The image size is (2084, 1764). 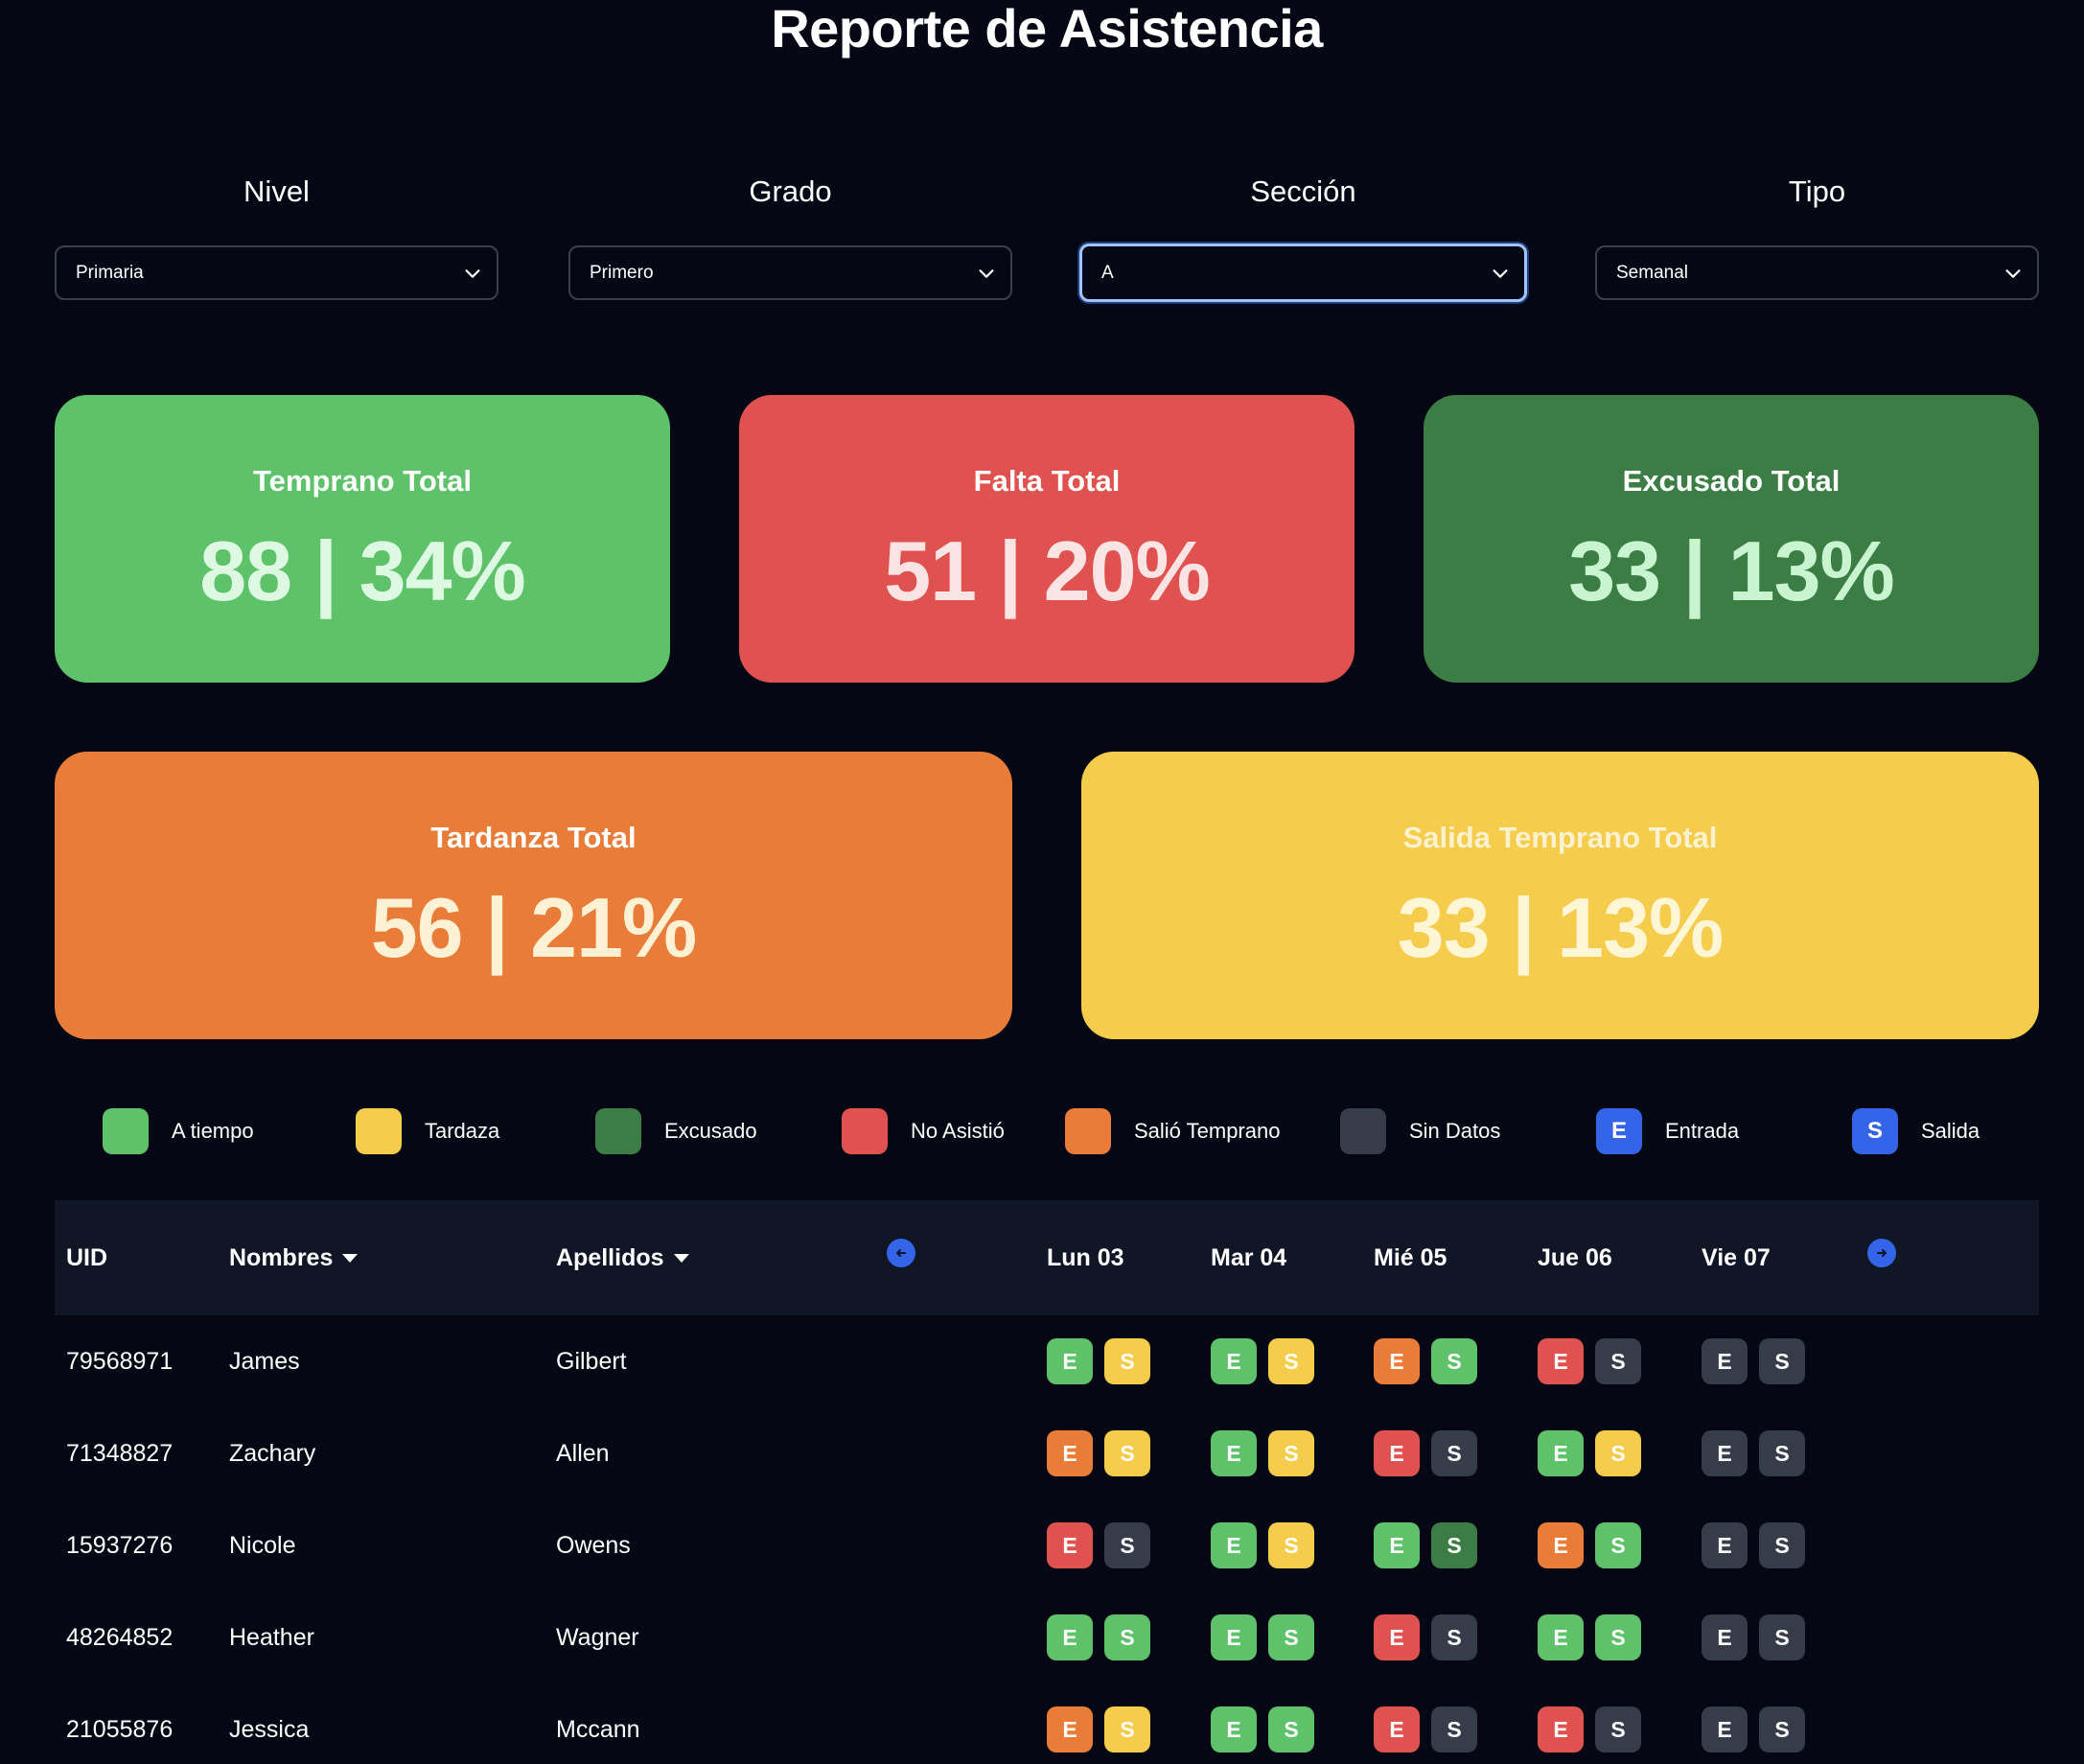 I want to click on column-header-uid: UID, so click(x=86, y=1257).